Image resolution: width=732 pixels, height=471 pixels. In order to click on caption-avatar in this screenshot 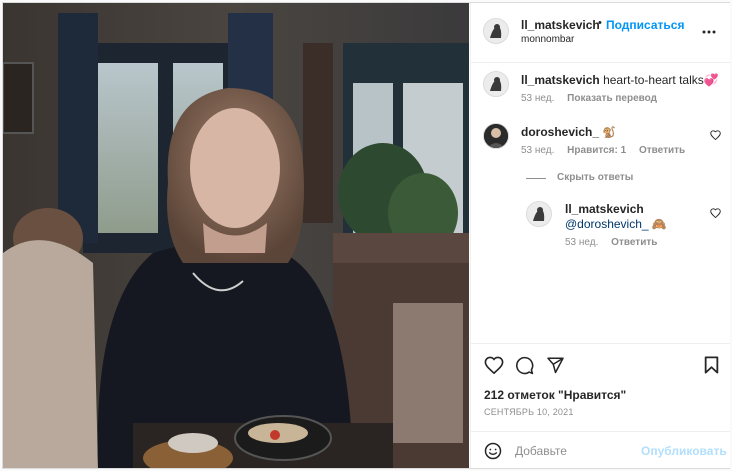, I will do `click(496, 84)`.